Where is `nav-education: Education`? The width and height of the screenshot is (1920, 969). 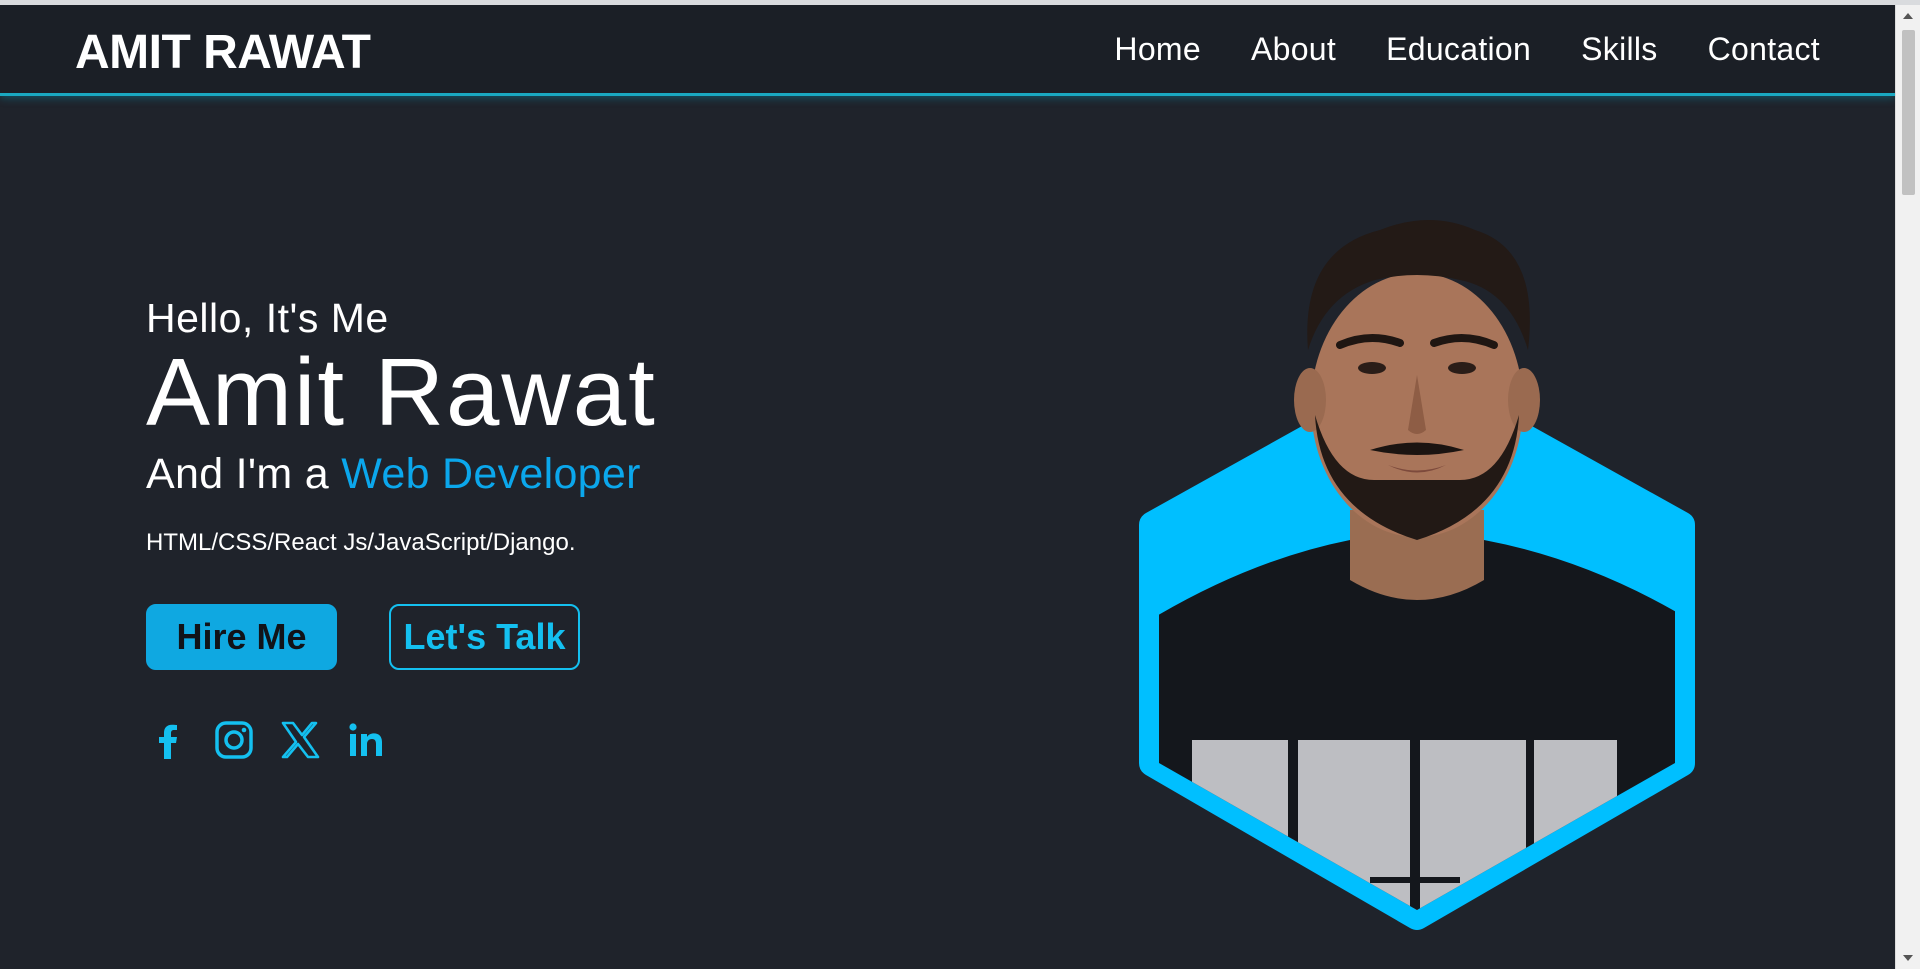 nav-education: Education is located at coordinates (1458, 49).